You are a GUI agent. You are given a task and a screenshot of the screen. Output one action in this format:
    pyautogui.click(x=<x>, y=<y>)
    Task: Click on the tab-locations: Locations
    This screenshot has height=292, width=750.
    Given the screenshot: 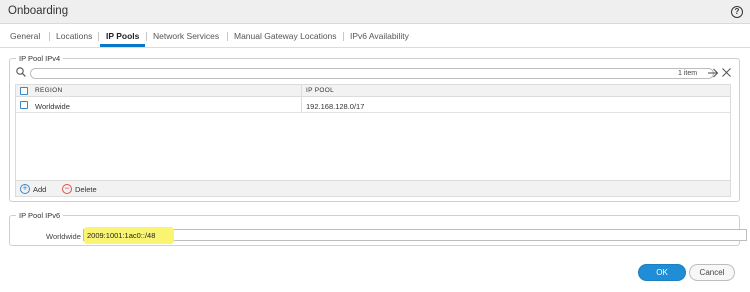 What is the action you would take?
    pyautogui.click(x=74, y=36)
    